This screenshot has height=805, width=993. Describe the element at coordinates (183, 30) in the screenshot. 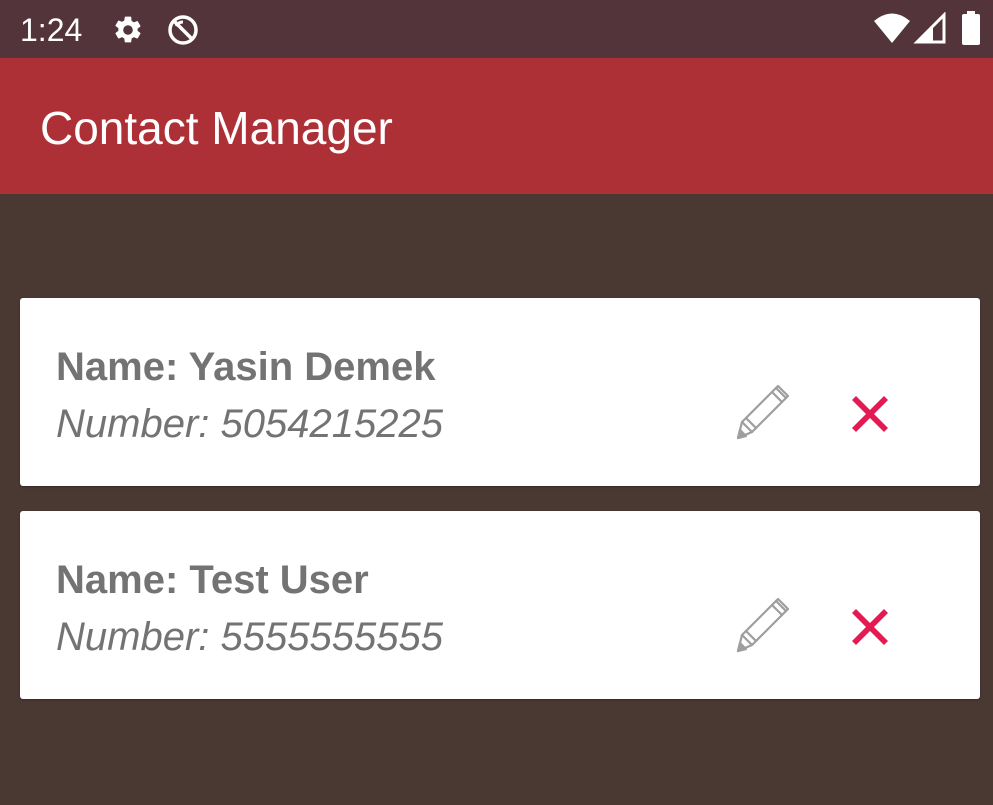

I see `no-sync-icon` at that location.